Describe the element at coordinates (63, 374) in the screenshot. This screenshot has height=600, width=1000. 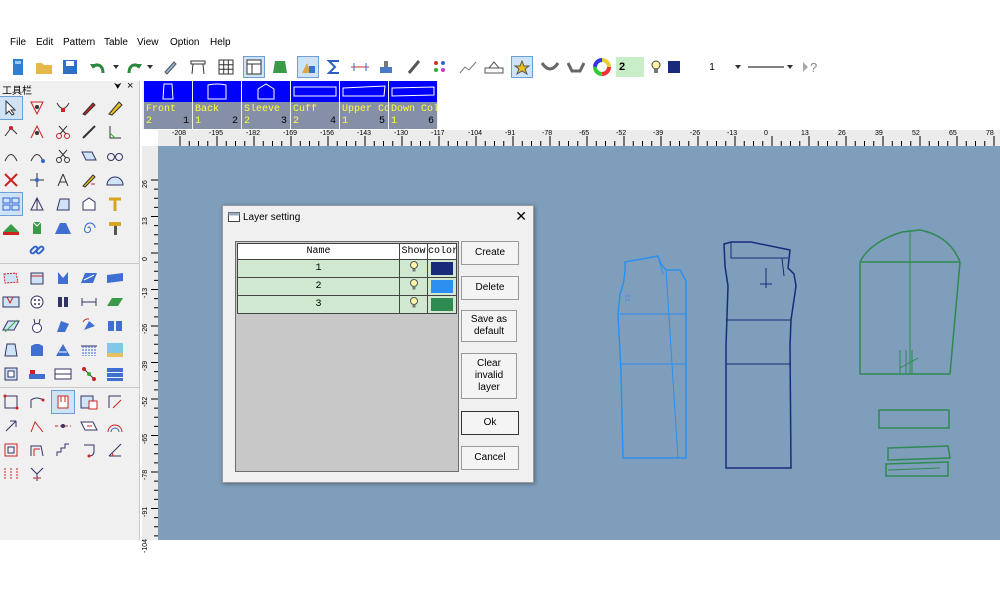
I see `drawer-piece-icon` at that location.